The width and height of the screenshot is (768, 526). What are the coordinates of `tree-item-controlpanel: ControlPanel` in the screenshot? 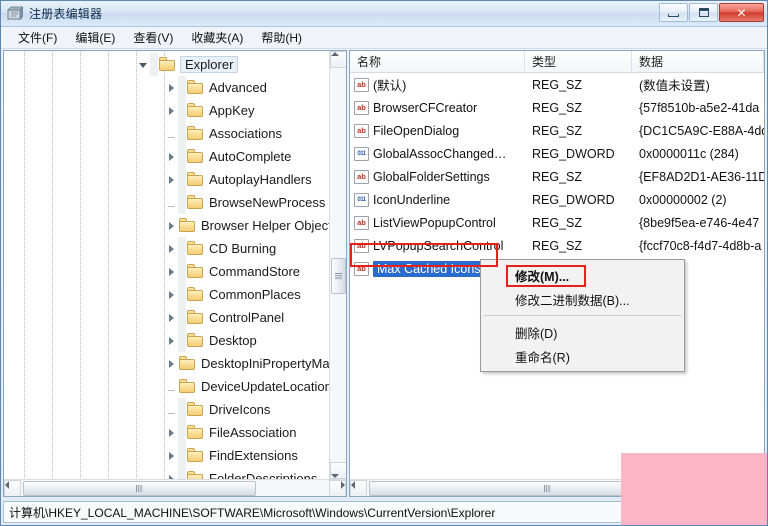 It's located at (167, 317).